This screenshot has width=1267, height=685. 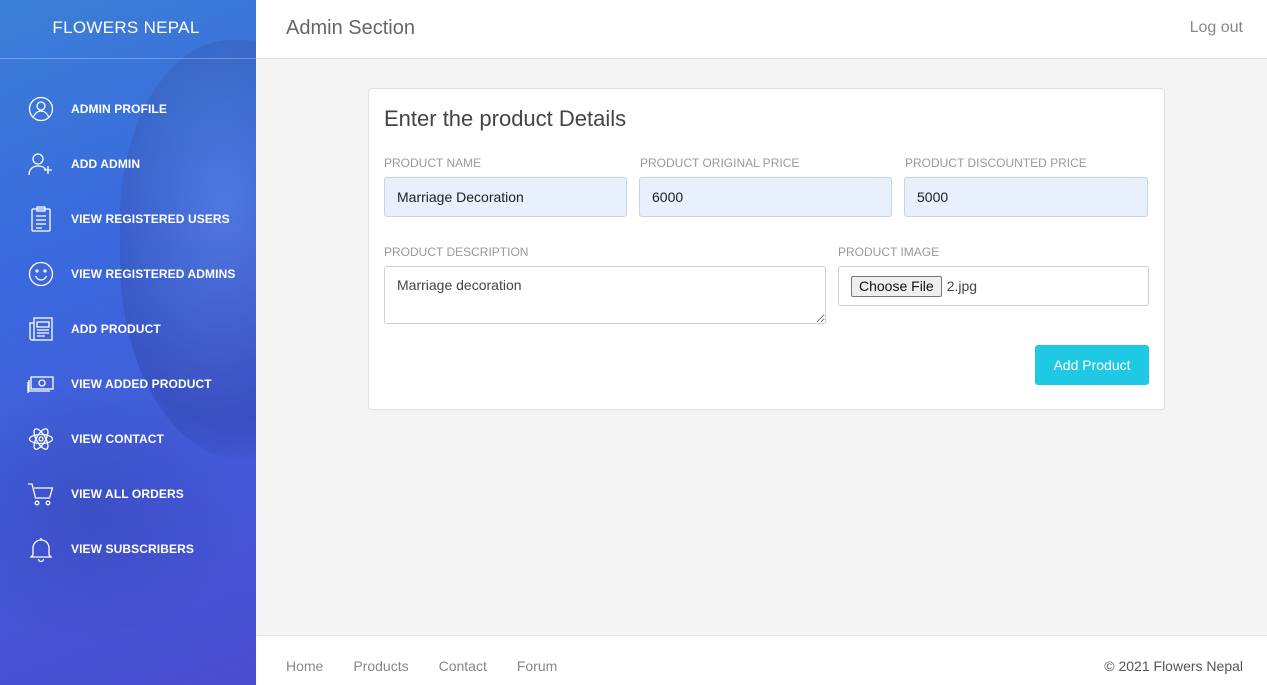 I want to click on footer-link-contact: Contact, so click(x=463, y=666).